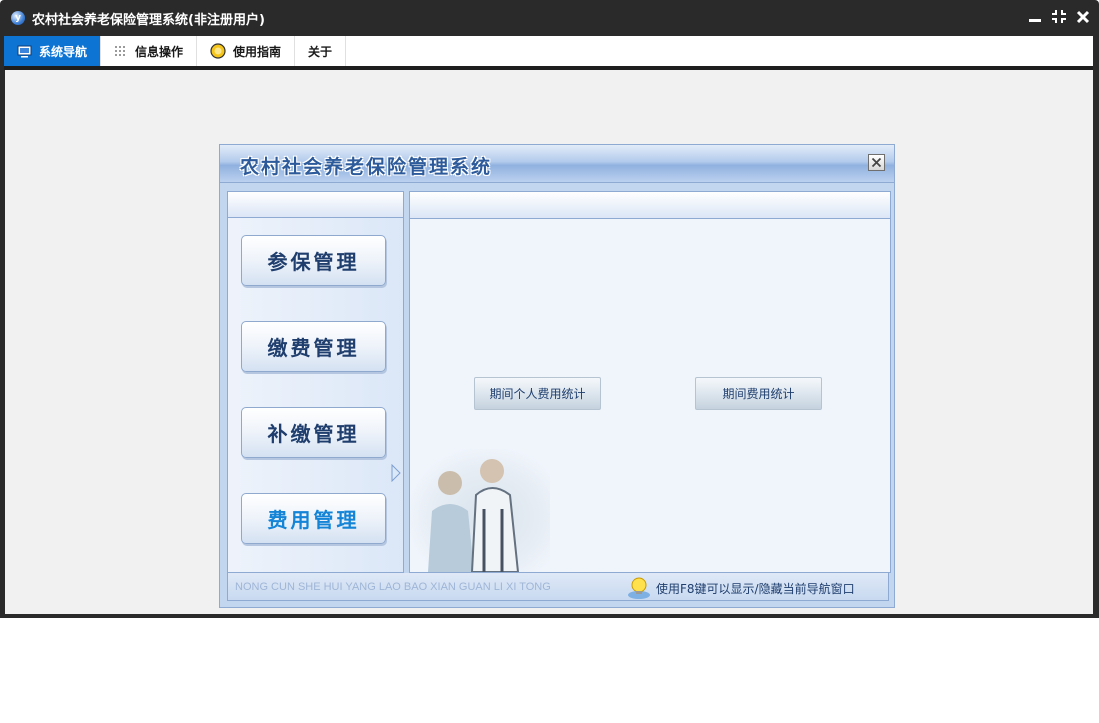  I want to click on dialog-title: 农村社会养老保险管理系统, so click(366, 167).